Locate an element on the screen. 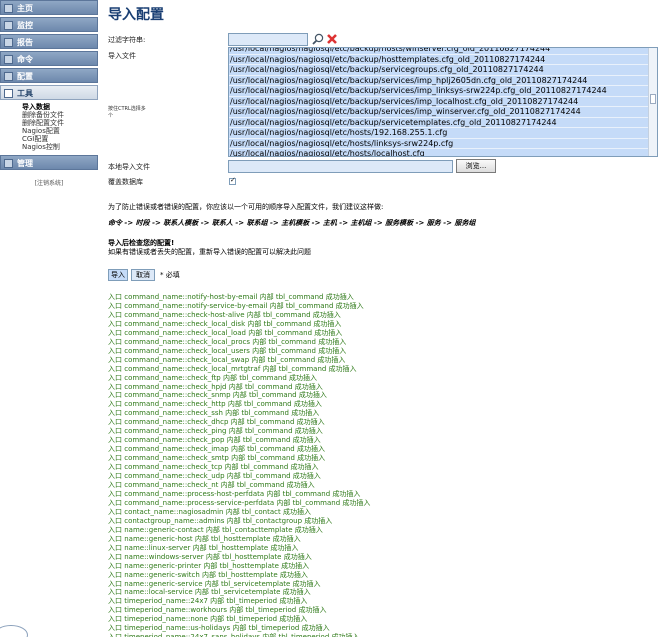 This screenshot has height=637, width=662. page-title: 导入配置 is located at coordinates (136, 15).